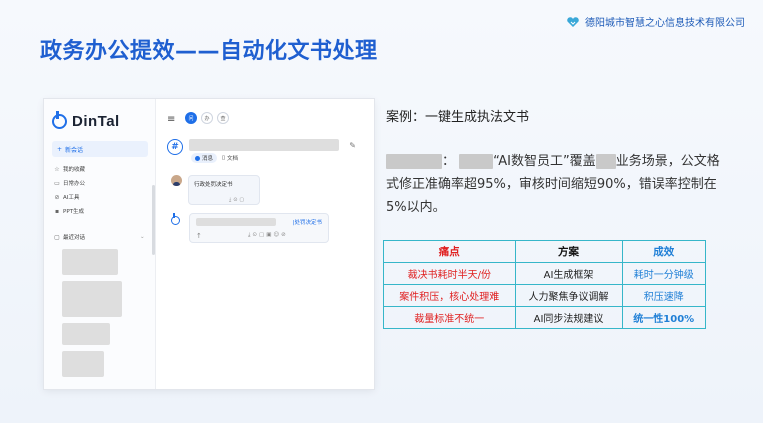  Describe the element at coordinates (663, 317) in the screenshot. I see `effect-cell: 统一性100%` at that location.